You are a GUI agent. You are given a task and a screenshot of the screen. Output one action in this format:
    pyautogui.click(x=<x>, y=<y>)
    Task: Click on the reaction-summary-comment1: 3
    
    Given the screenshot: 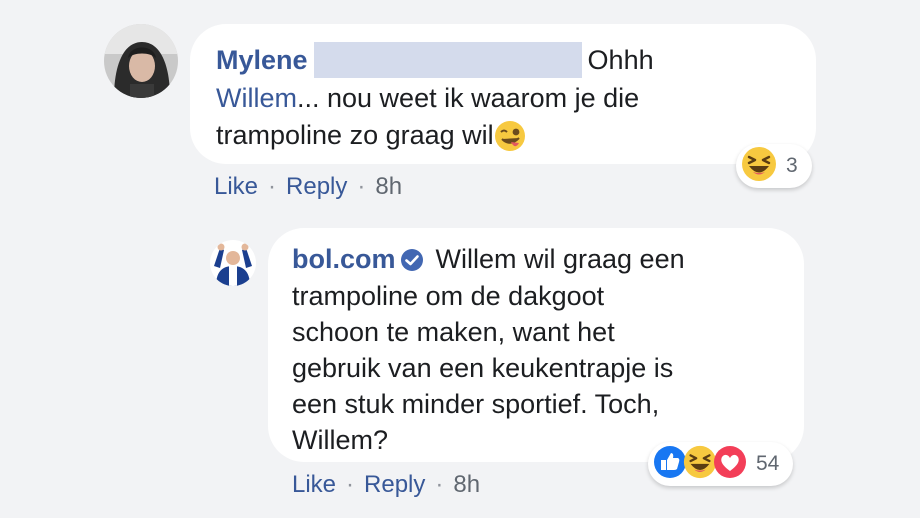 What is the action you would take?
    pyautogui.click(x=774, y=166)
    